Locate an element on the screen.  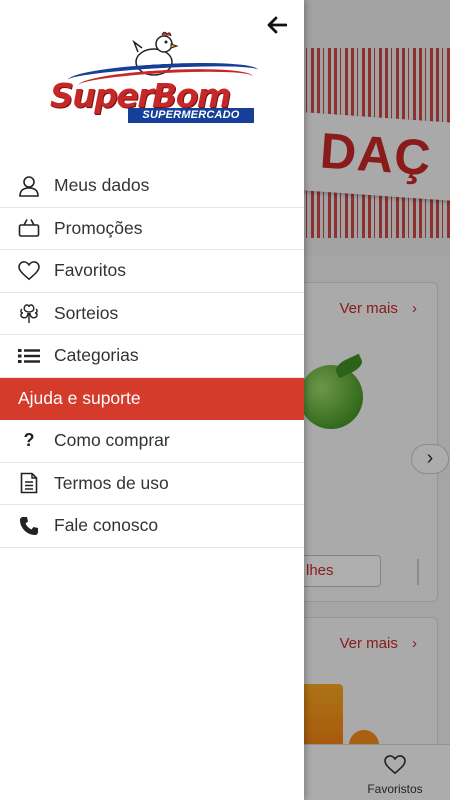
section-header-label: Ajuda e suporte is located at coordinates (79, 398).